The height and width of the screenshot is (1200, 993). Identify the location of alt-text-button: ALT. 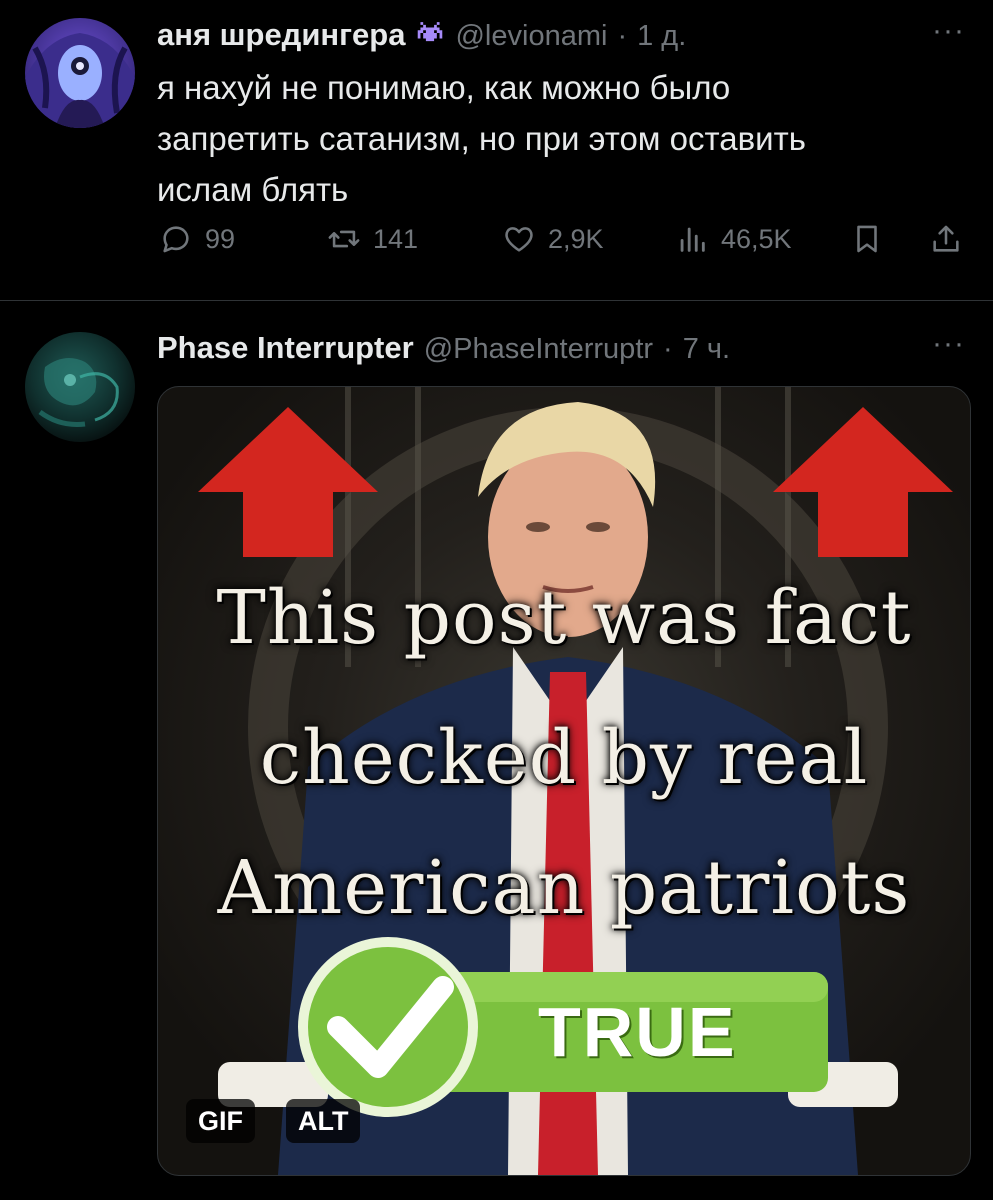
(323, 1121).